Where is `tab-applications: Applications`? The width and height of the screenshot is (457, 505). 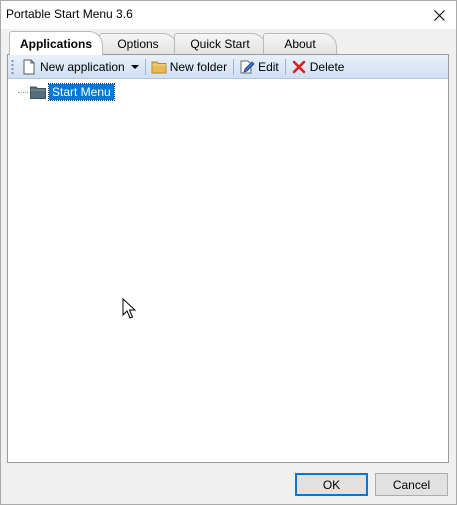
tab-applications: Applications is located at coordinates (56, 43).